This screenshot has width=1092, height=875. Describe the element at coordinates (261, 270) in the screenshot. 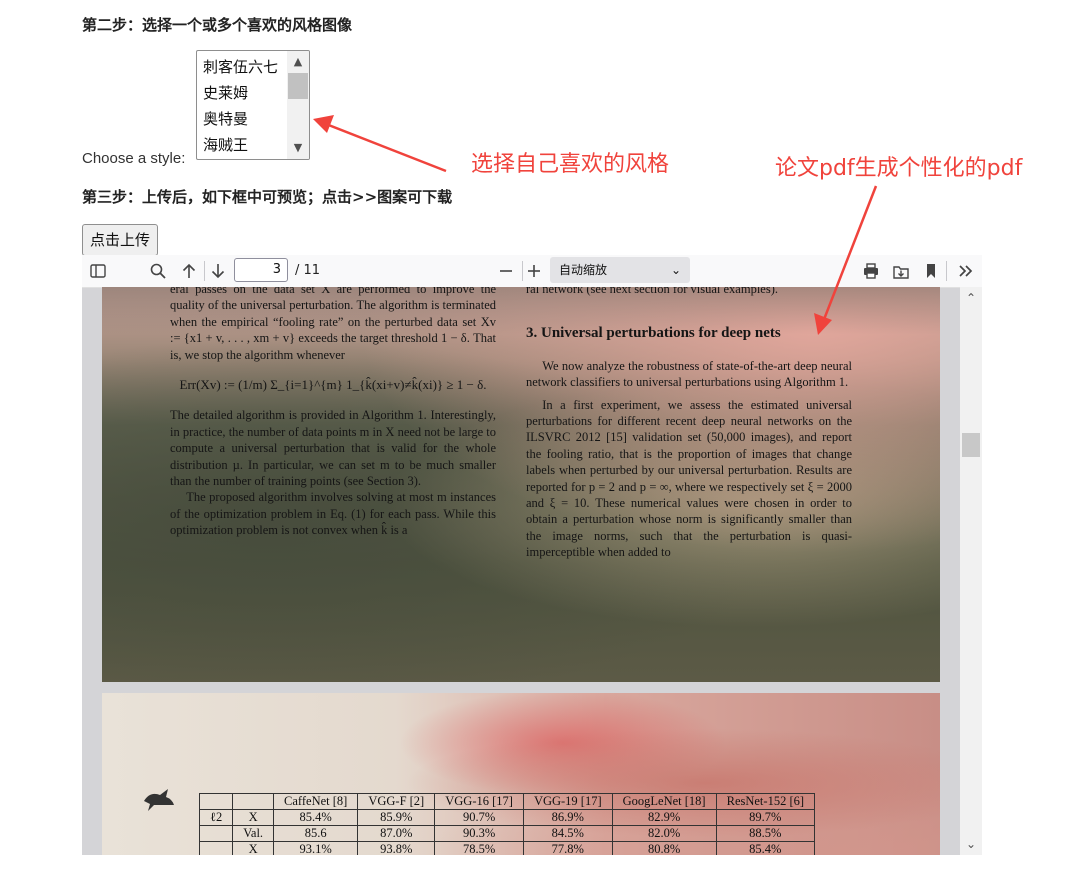

I see `page-number-input: 3` at that location.